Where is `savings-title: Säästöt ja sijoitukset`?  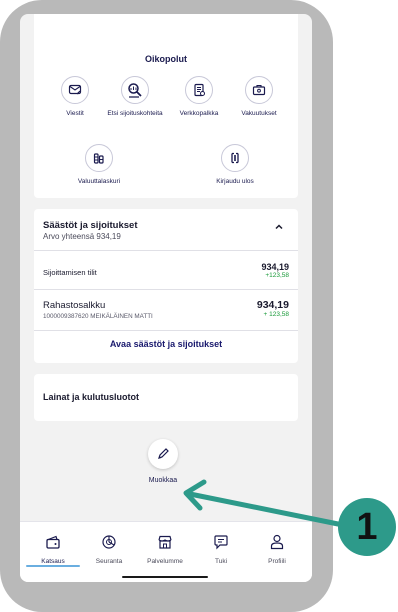
savings-title: Säästöt ja sijoitukset is located at coordinates (90, 225).